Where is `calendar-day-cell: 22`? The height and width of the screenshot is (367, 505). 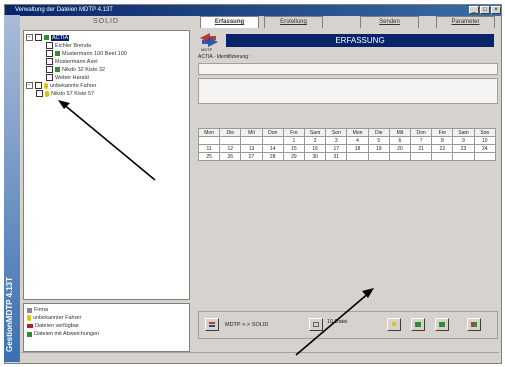 calendar-day-cell: 22 is located at coordinates (442, 148).